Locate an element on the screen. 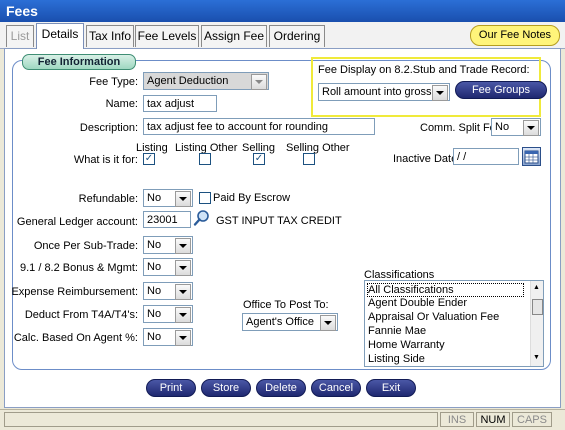 This screenshot has width=565, height=430. inactive-date-label: Inactive Date: is located at coordinates (427, 159).